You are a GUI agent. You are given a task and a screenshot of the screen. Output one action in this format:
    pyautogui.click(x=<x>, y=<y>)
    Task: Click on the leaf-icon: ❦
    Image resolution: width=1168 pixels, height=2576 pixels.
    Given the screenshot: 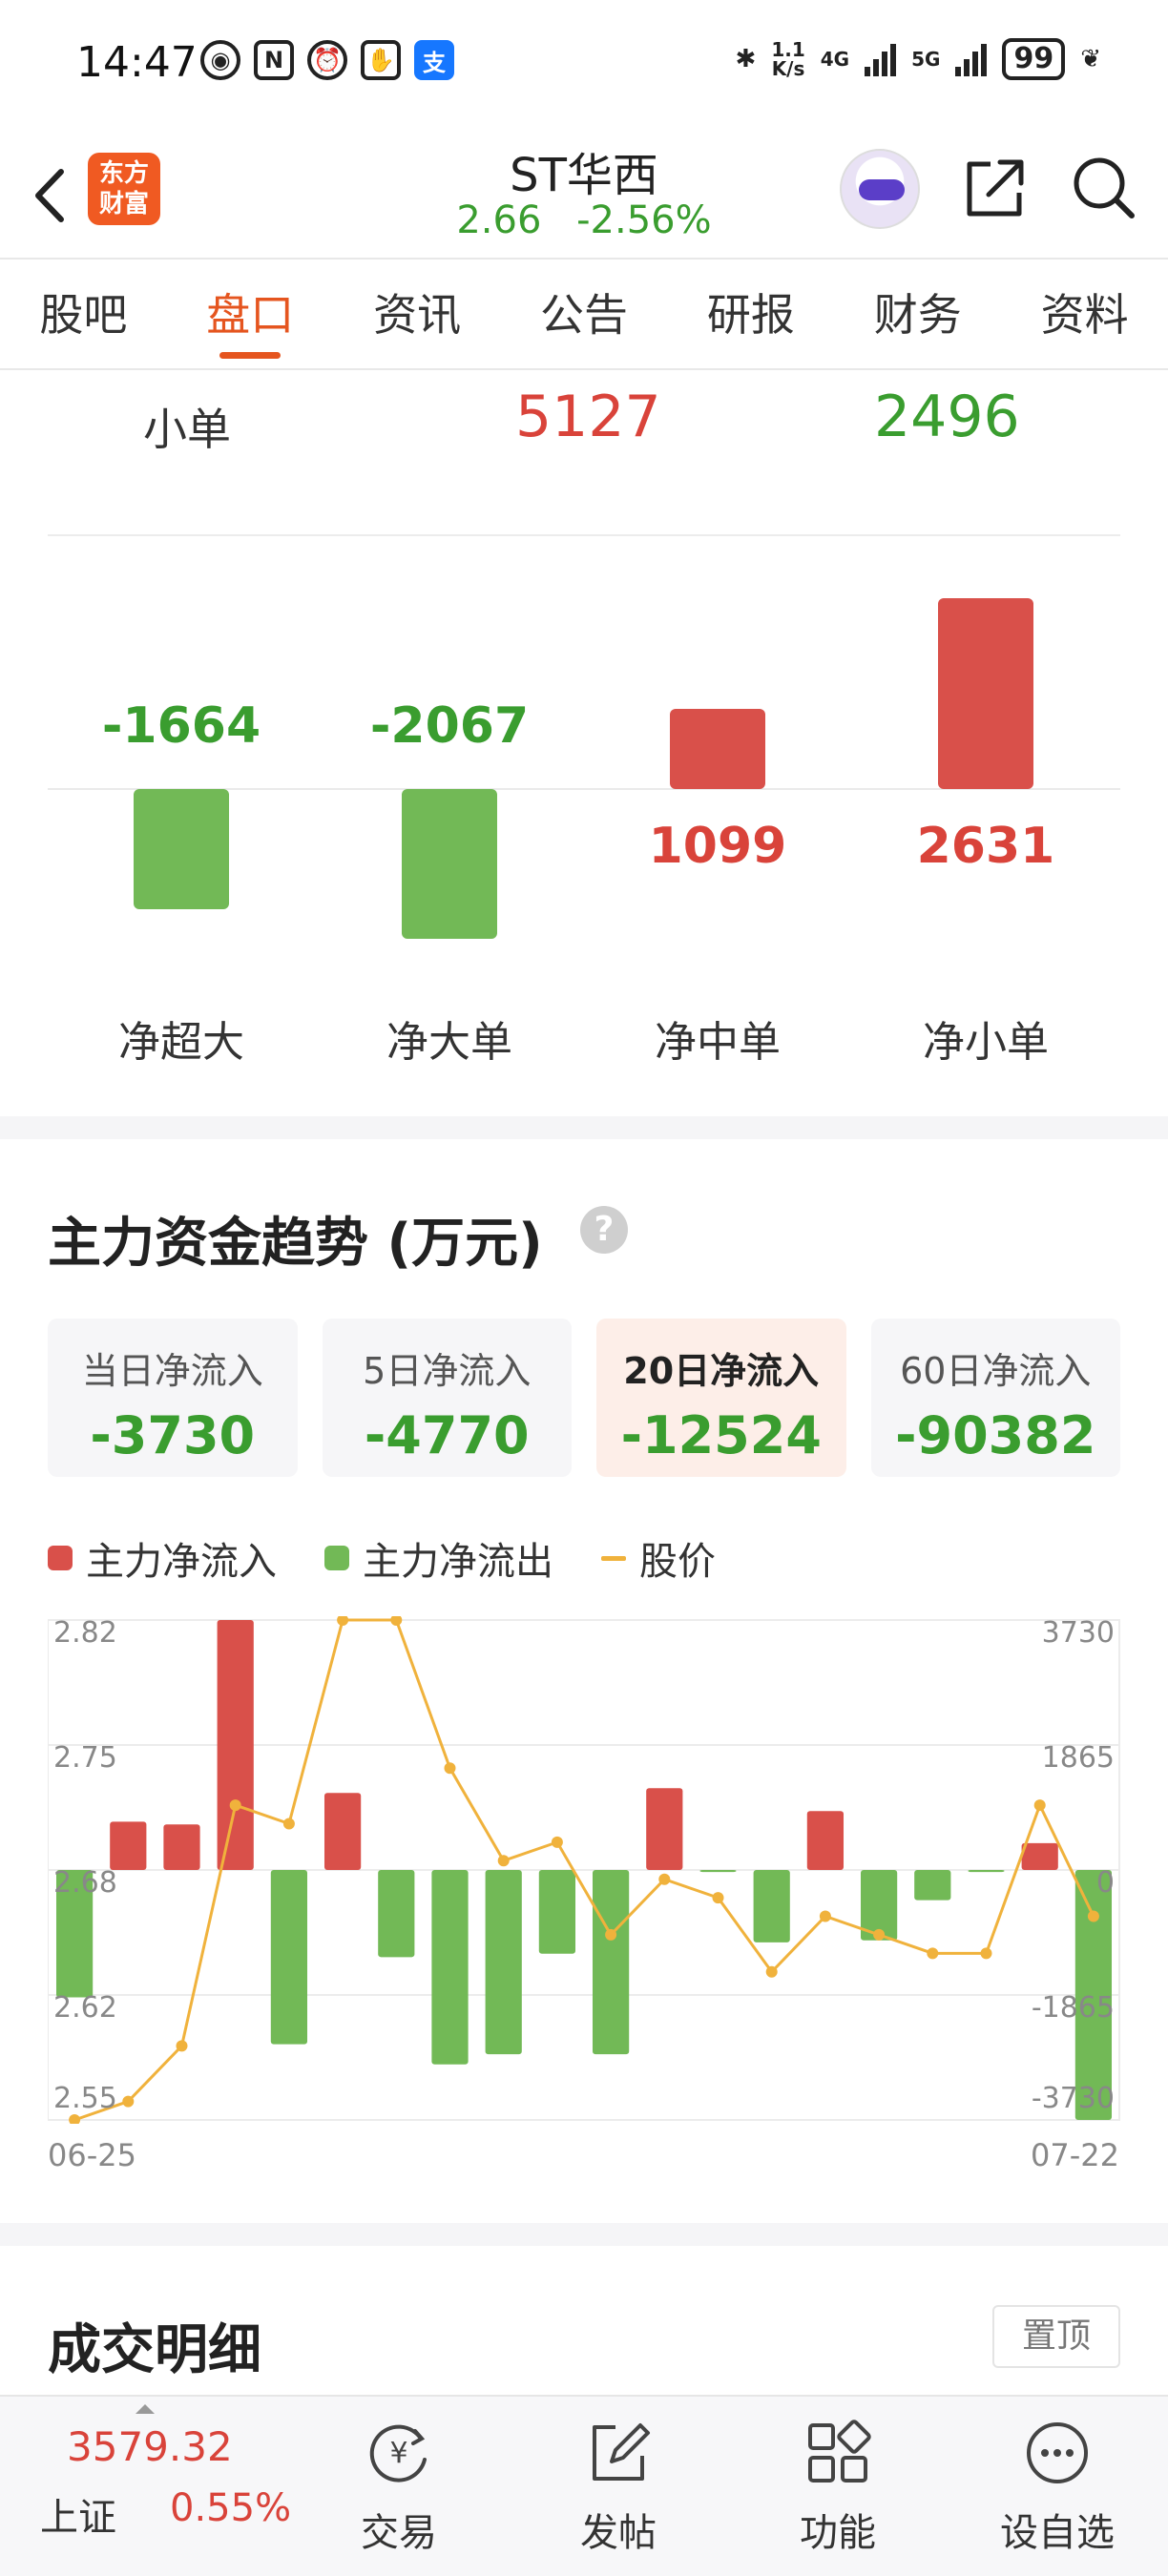 What is the action you would take?
    pyautogui.click(x=1090, y=59)
    